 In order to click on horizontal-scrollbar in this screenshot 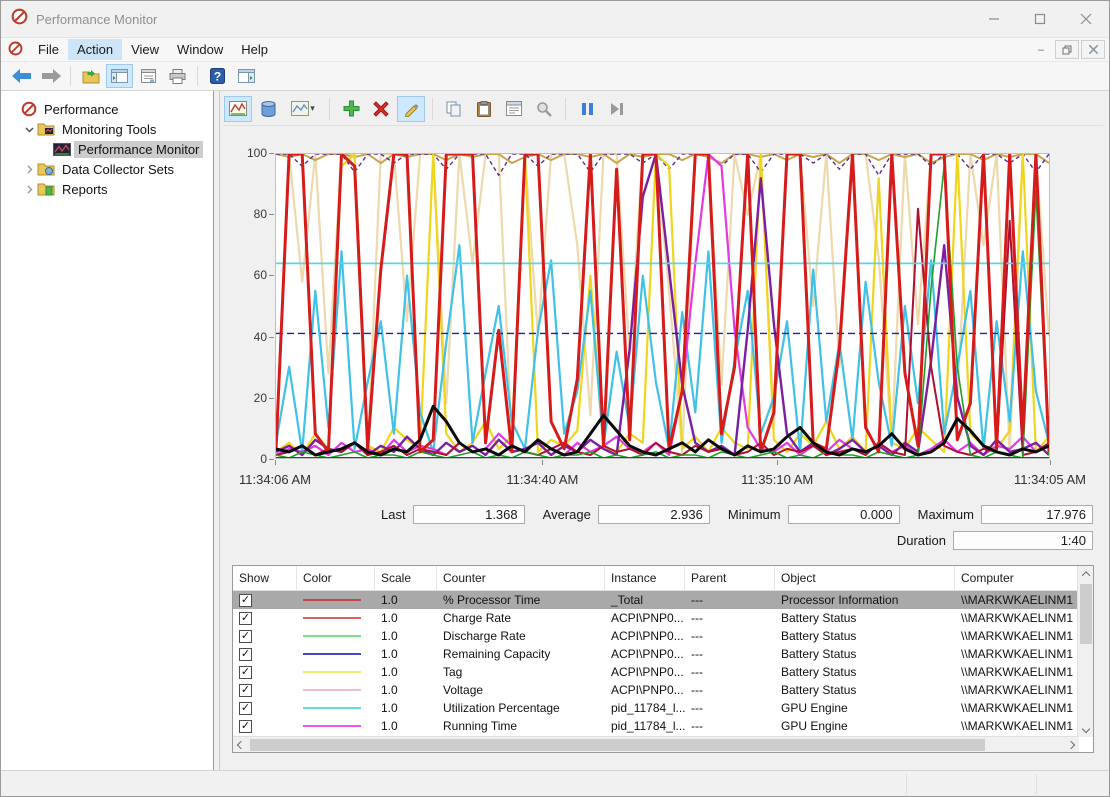, I will do `click(656, 744)`.